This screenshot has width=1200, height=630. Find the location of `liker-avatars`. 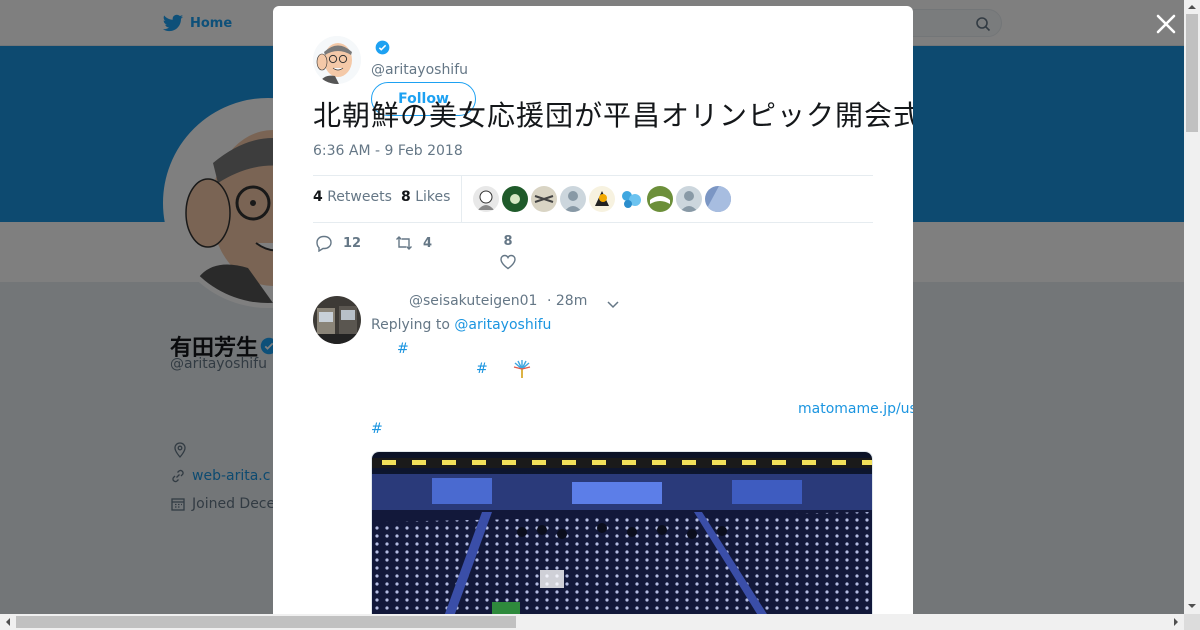

liker-avatars is located at coordinates (602, 199).